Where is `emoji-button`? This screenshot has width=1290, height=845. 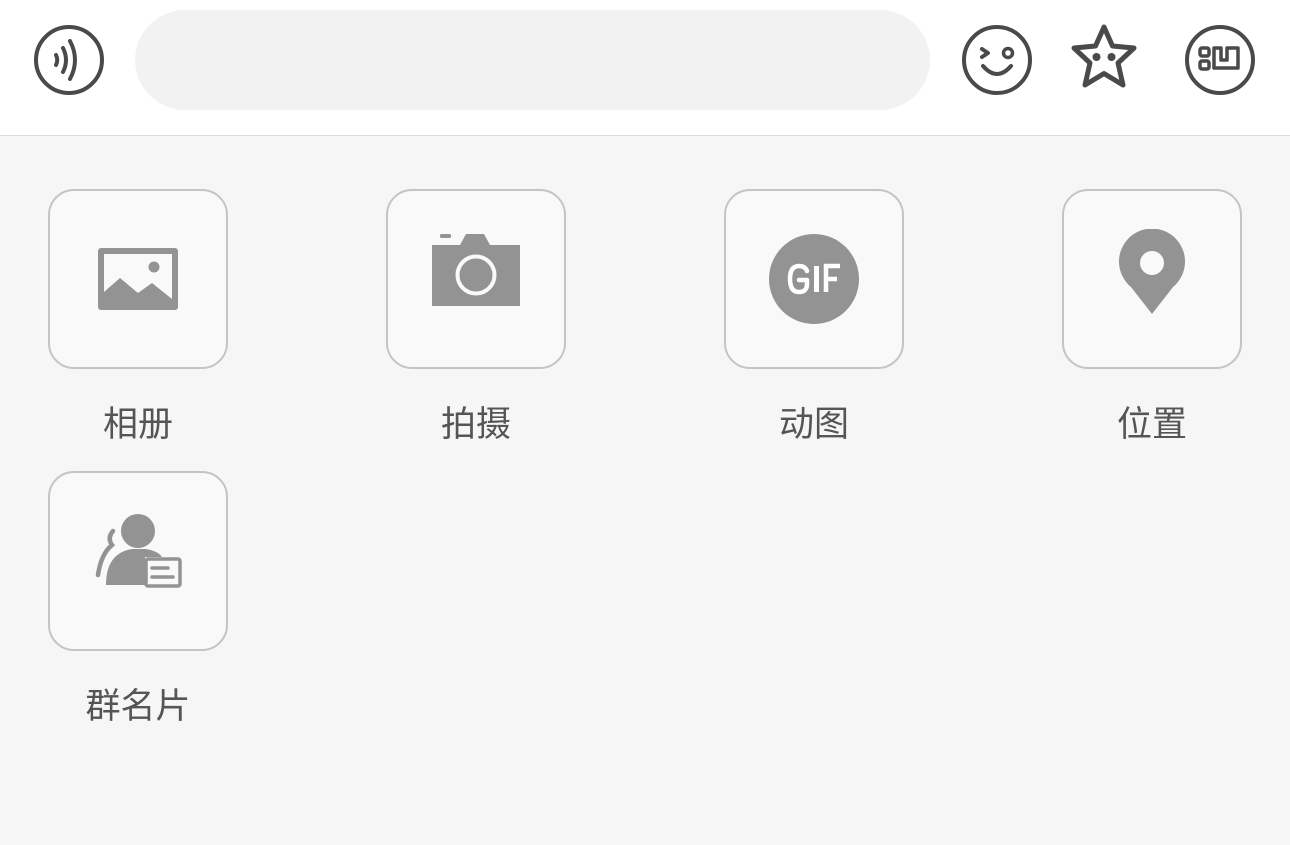 emoji-button is located at coordinates (997, 60).